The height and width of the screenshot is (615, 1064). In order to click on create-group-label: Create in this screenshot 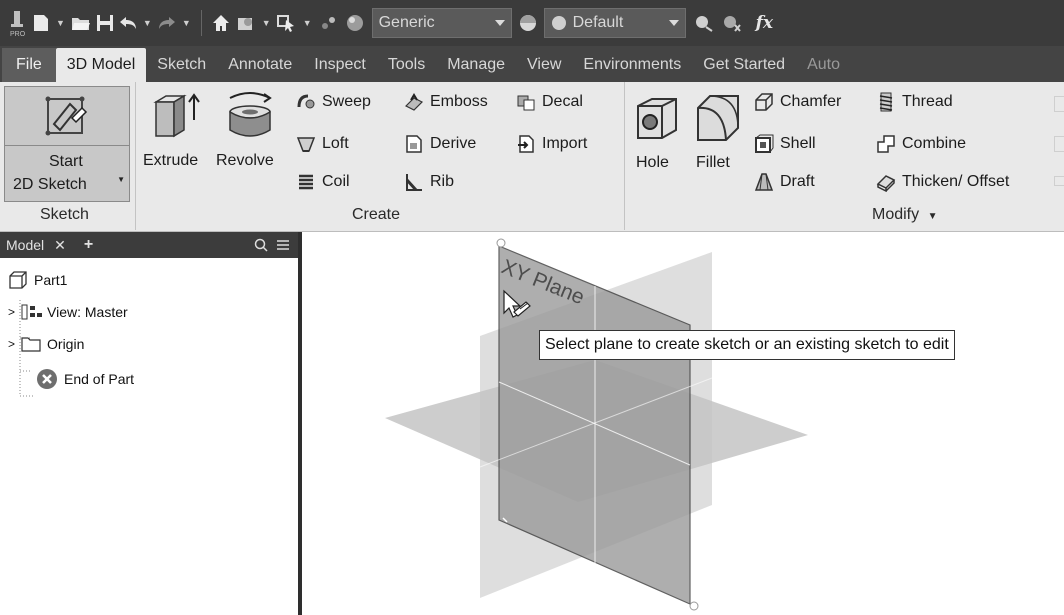, I will do `click(376, 214)`.